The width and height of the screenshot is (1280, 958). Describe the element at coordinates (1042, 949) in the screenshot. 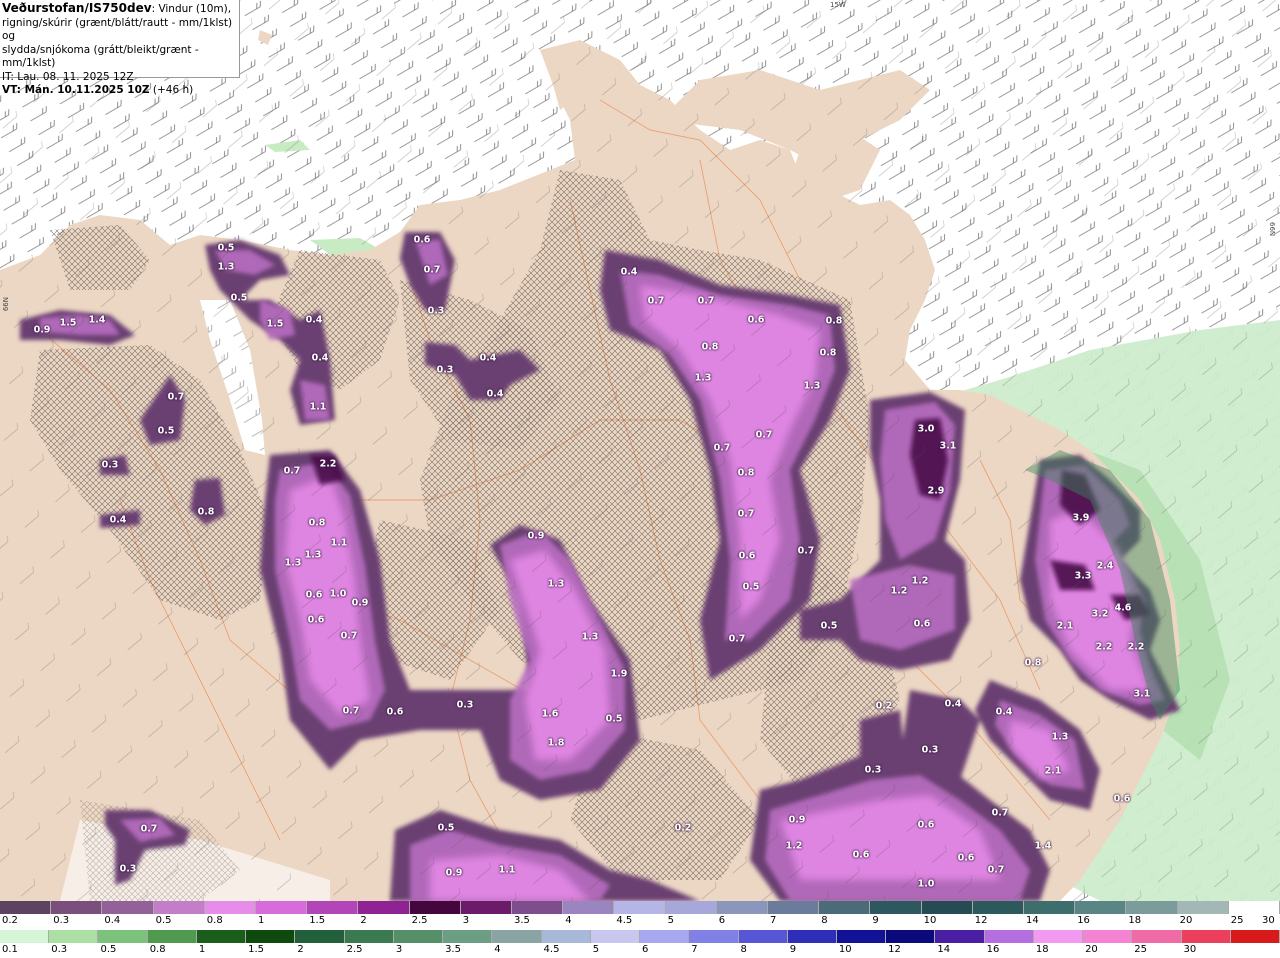

I see `legend-label: 18` at that location.